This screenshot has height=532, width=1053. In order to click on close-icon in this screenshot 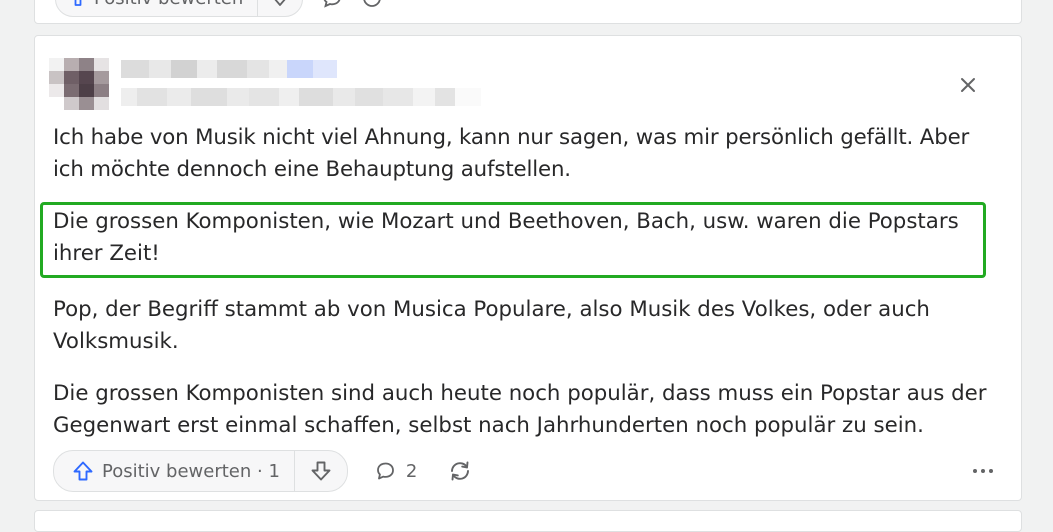, I will do `click(968, 85)`.